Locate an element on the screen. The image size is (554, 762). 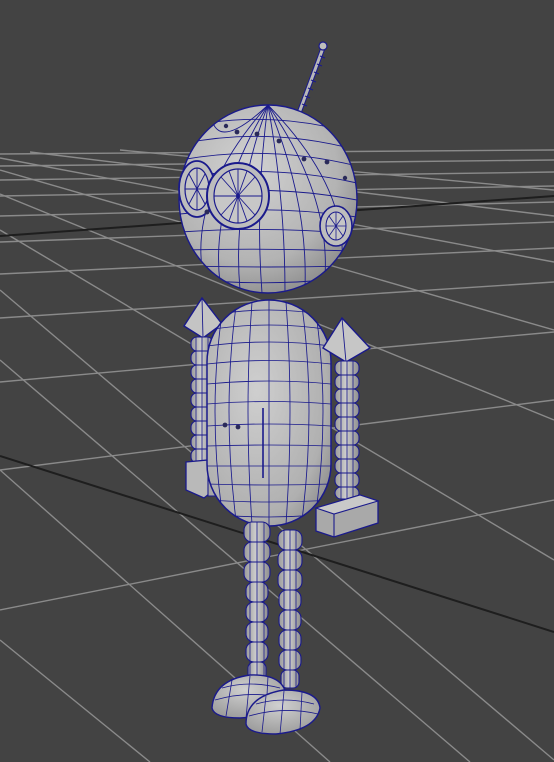
antenna is located at coordinates (312, 77).